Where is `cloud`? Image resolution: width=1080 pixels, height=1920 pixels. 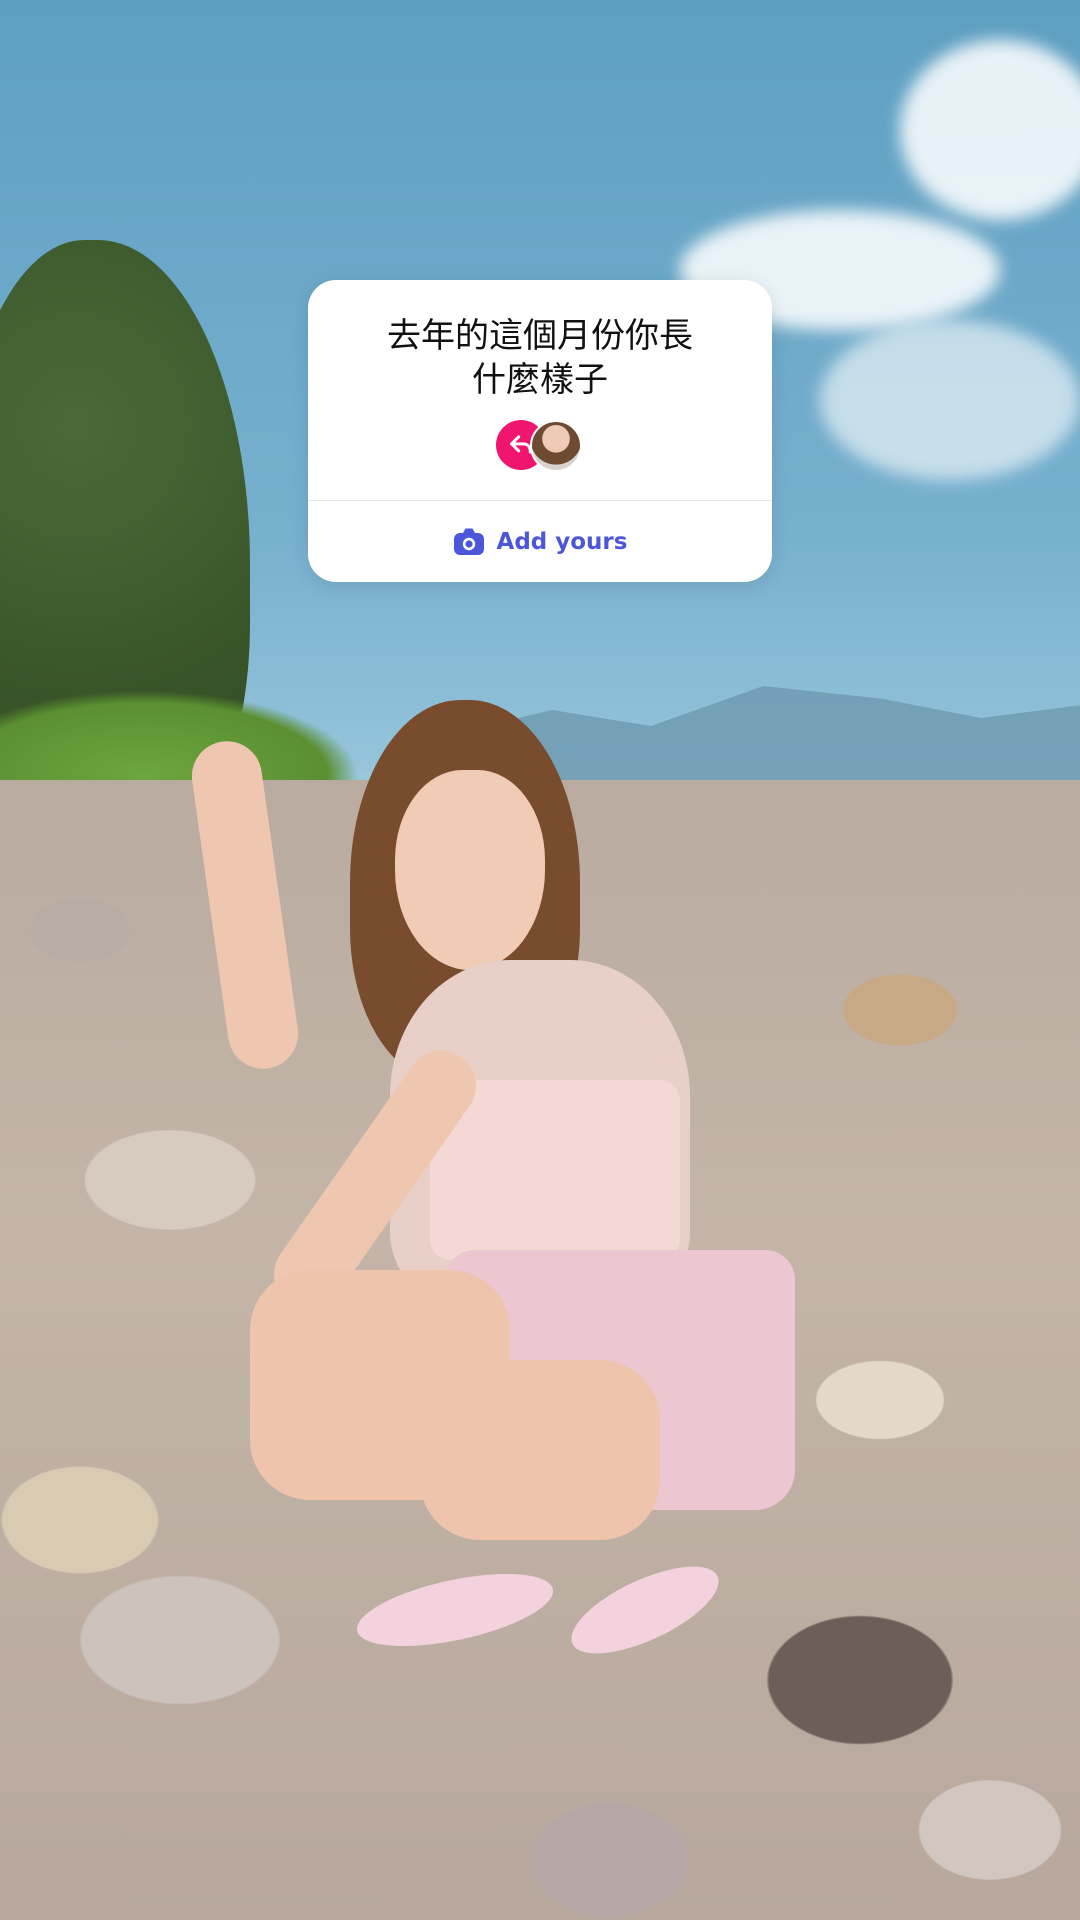 cloud is located at coordinates (950, 400).